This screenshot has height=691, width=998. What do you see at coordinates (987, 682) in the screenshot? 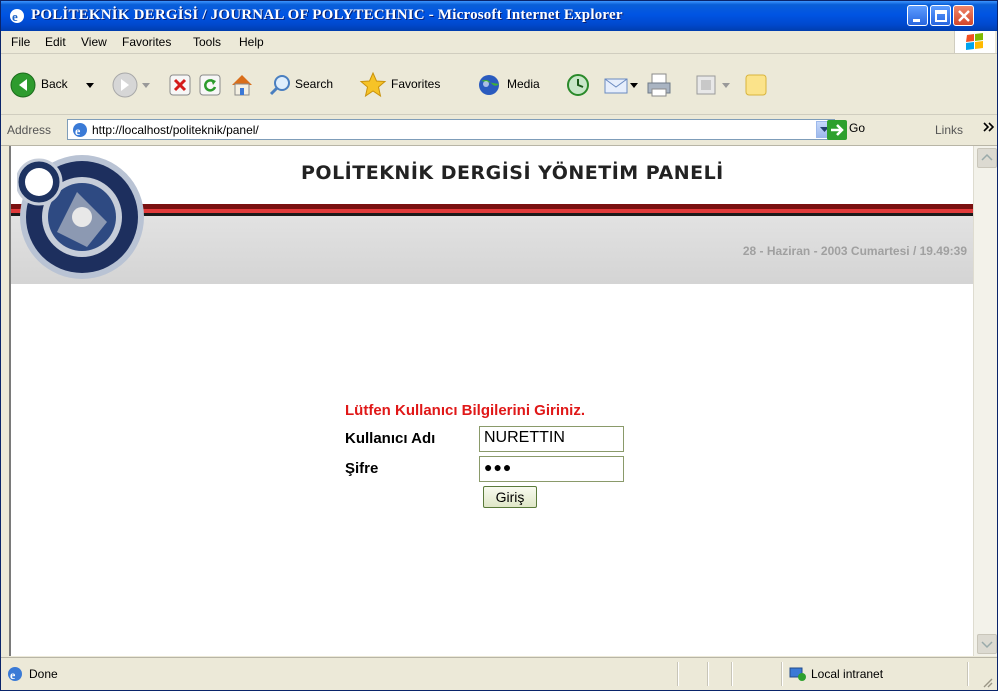
I see `resize-grip-icon` at bounding box center [987, 682].